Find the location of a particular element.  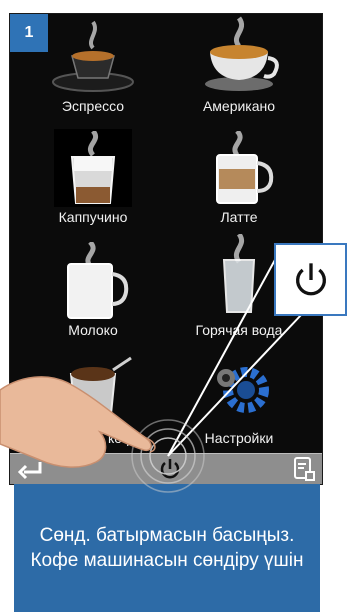

power-button-callout is located at coordinates (310, 279).